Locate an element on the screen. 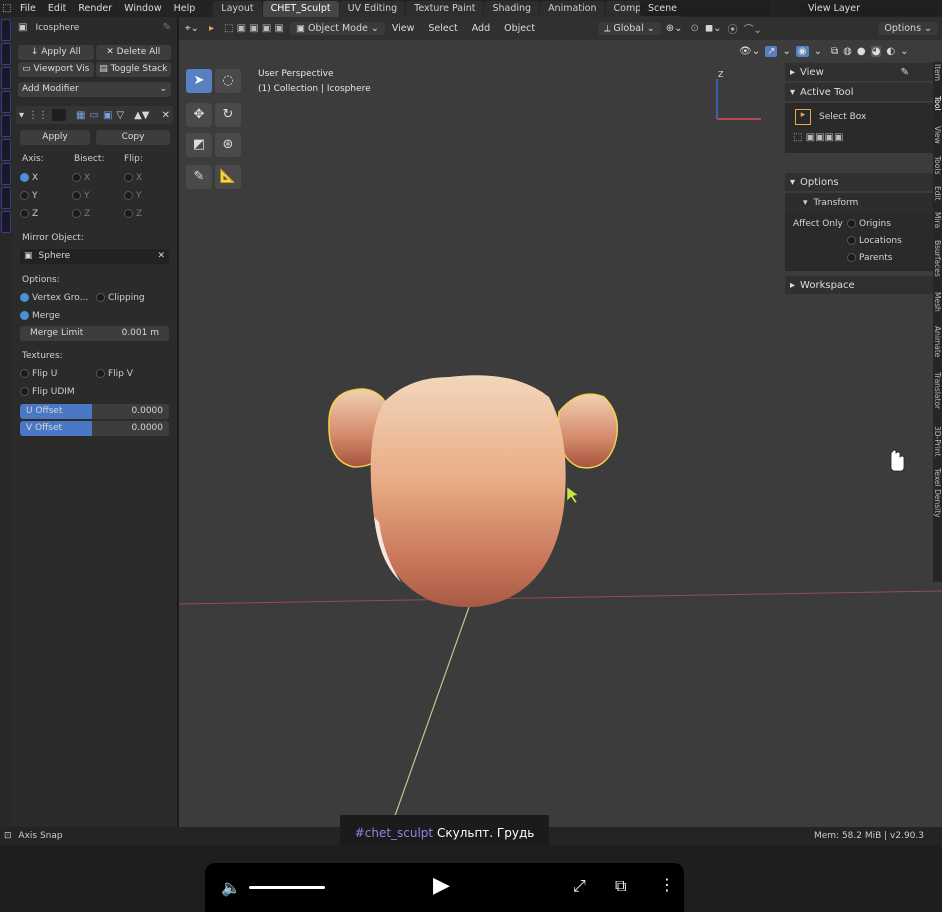  view-layer-selector: View Layer is located at coordinates (871, 8).